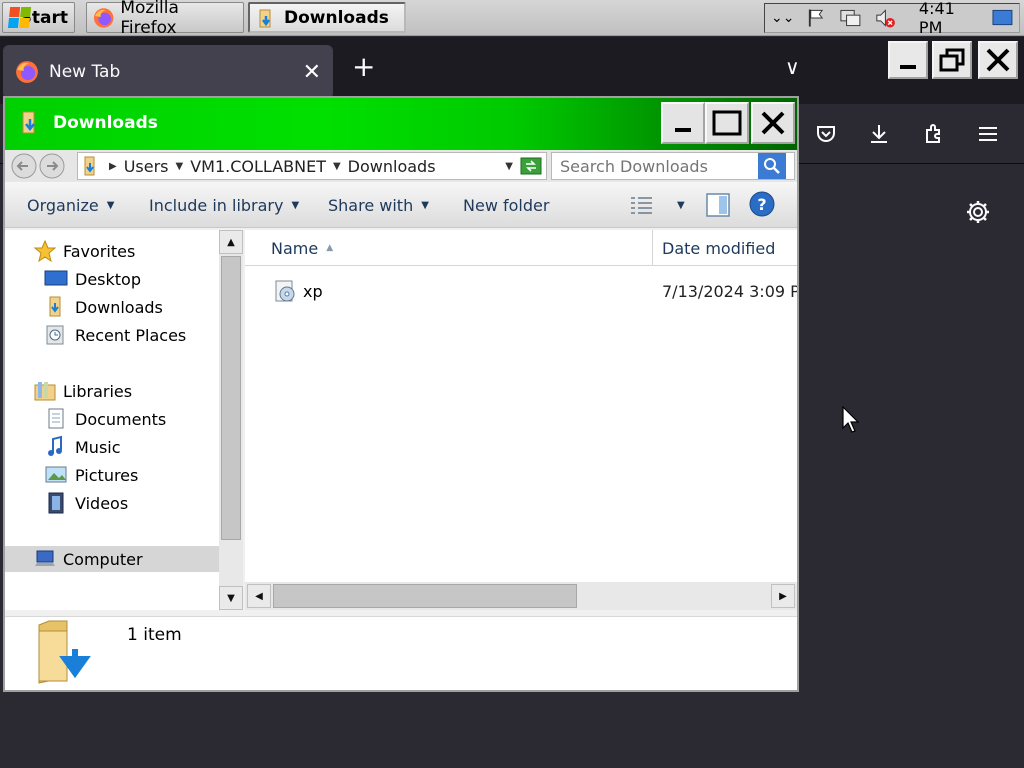 Image resolution: width=1024 pixels, height=768 pixels. Describe the element at coordinates (641, 205) in the screenshot. I see `view-details-icon` at that location.